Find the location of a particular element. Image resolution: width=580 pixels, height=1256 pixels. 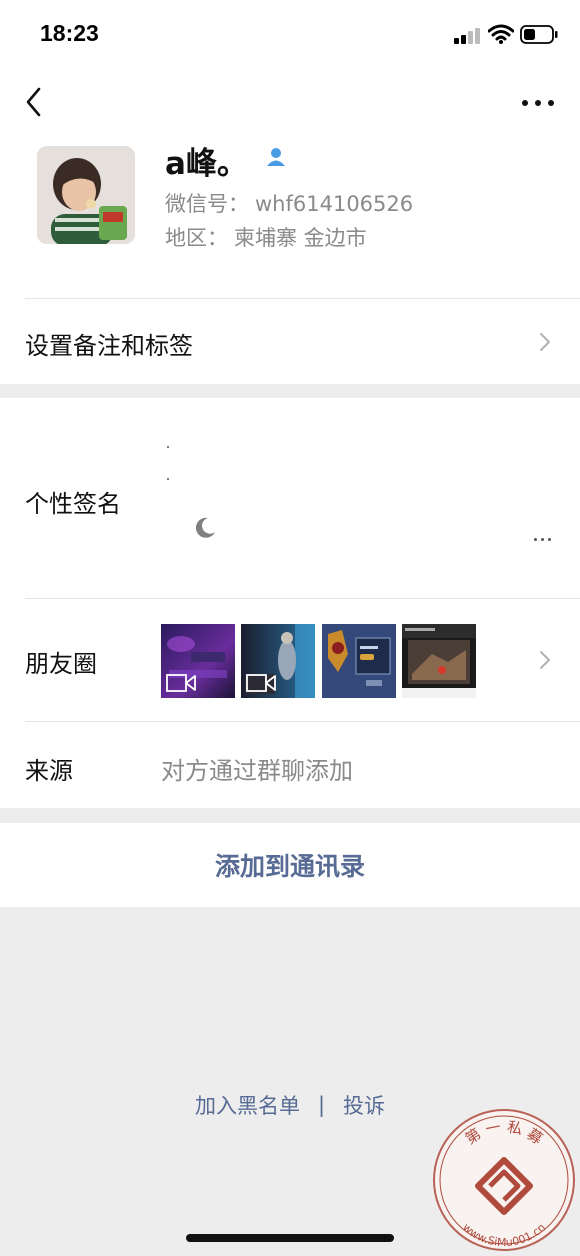

source-value: 对方通过群聊添加 is located at coordinates (257, 771).